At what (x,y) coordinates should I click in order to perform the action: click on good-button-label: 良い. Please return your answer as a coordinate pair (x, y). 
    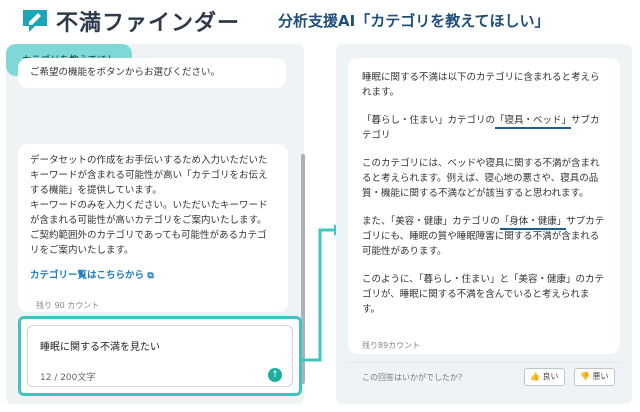
    Looking at the image, I should click on (550, 376).